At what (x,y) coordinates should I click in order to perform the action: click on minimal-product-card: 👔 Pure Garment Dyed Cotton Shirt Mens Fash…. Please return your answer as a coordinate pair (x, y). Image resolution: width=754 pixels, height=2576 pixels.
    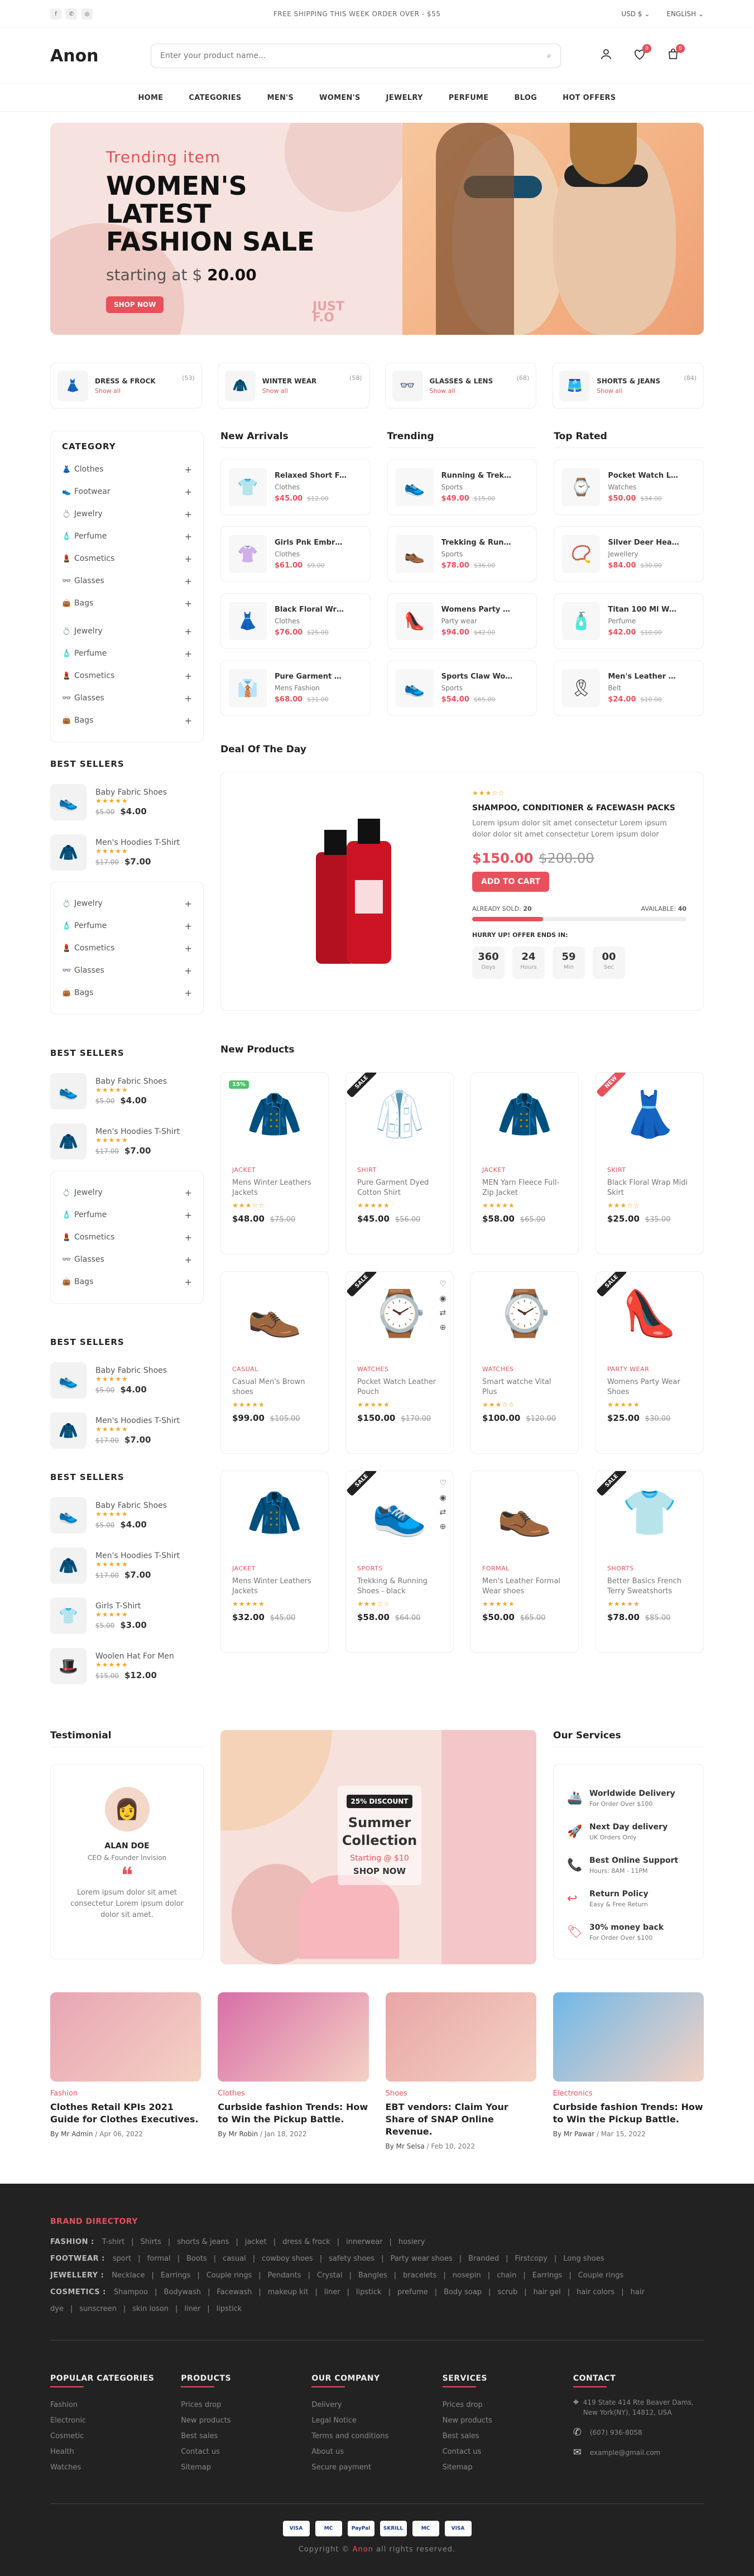
    Looking at the image, I should click on (295, 688).